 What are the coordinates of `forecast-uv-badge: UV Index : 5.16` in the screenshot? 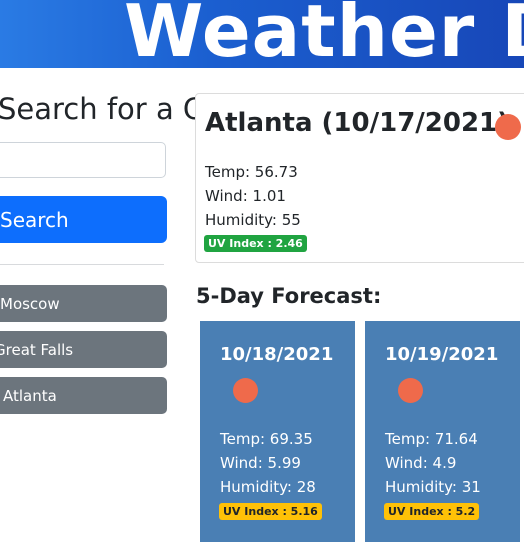 It's located at (270, 511).